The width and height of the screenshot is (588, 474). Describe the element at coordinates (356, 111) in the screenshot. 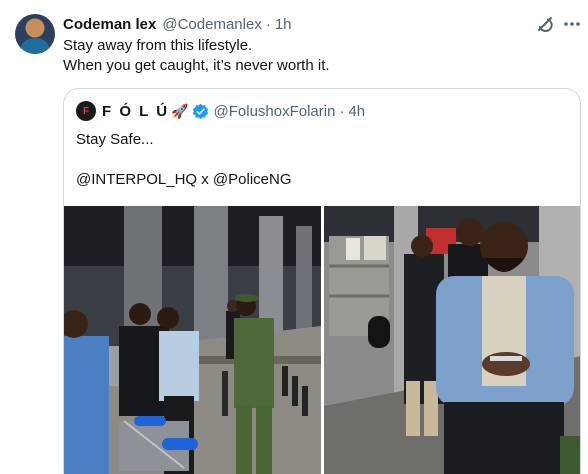

I see `quoted-timestamp: 4h` at that location.